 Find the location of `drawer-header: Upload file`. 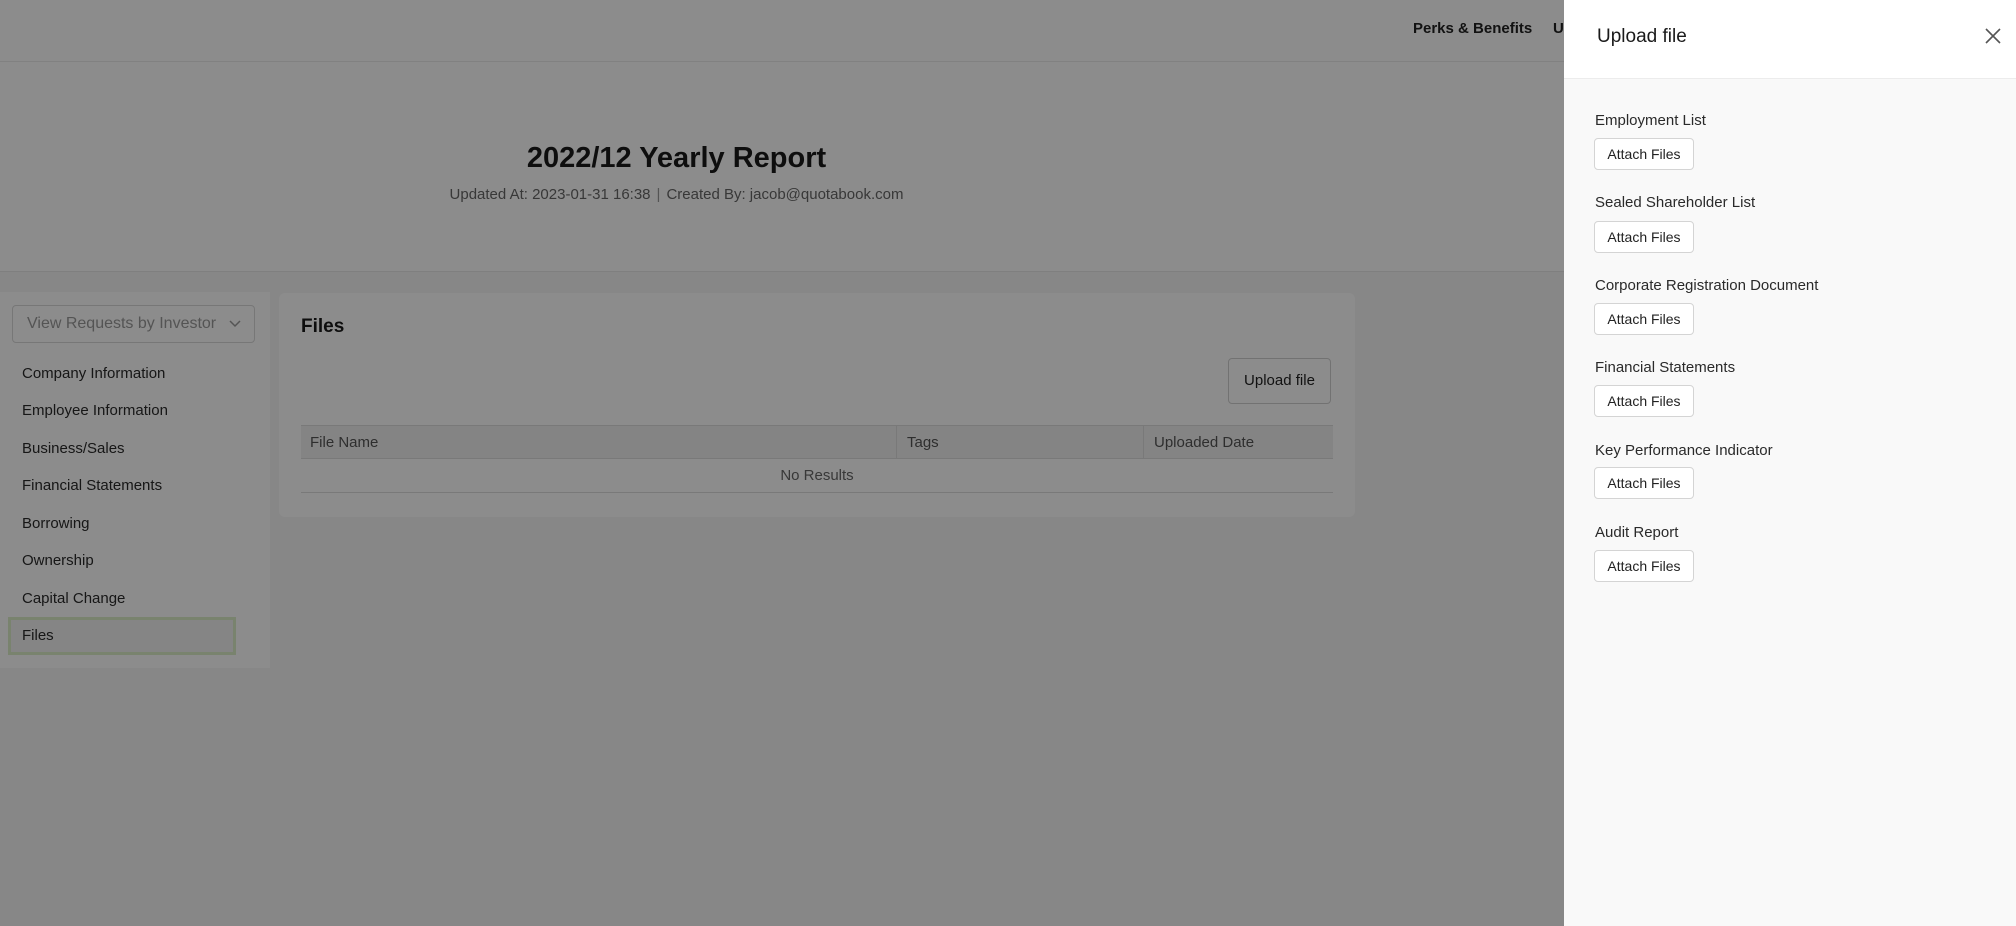

drawer-header: Upload file is located at coordinates (1790, 39).